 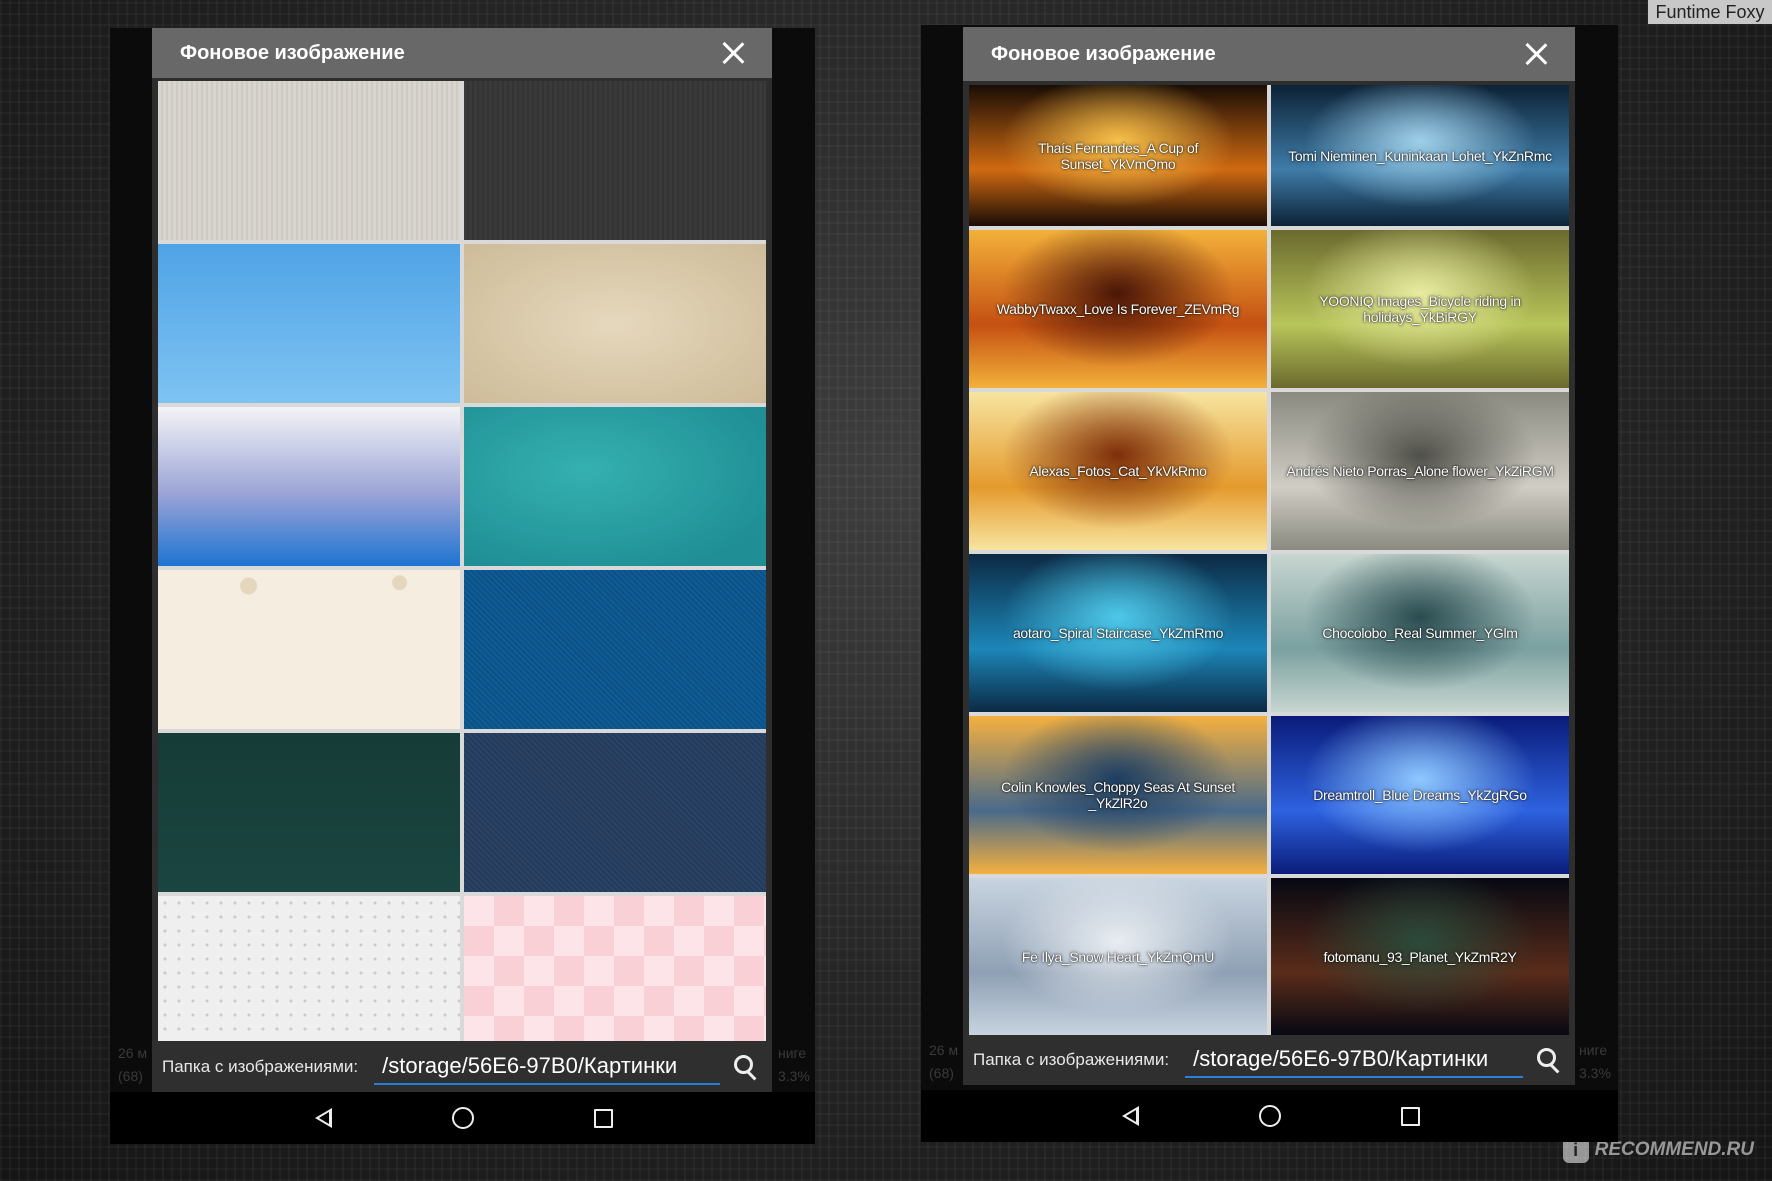 I want to click on background-tile: fotomanu_93_Planet_YkZmR2Y, so click(x=1420, y=957).